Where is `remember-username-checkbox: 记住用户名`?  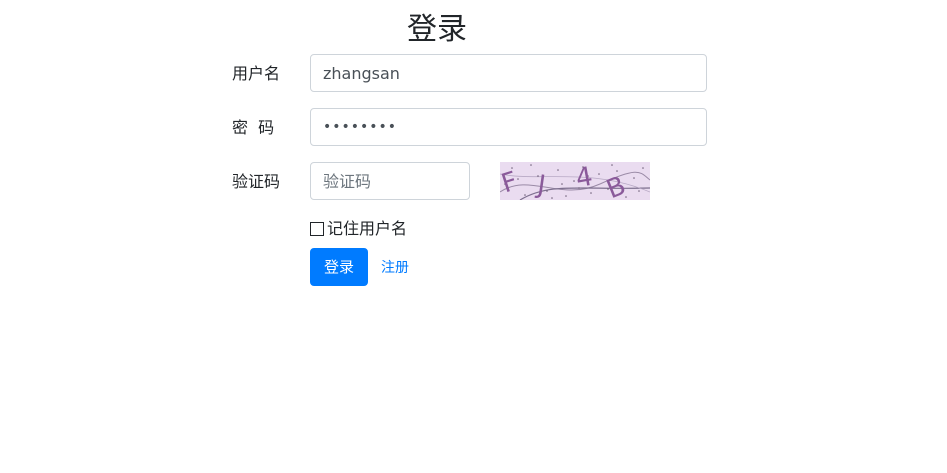
remember-username-checkbox: 记住用户名 is located at coordinates (358, 229).